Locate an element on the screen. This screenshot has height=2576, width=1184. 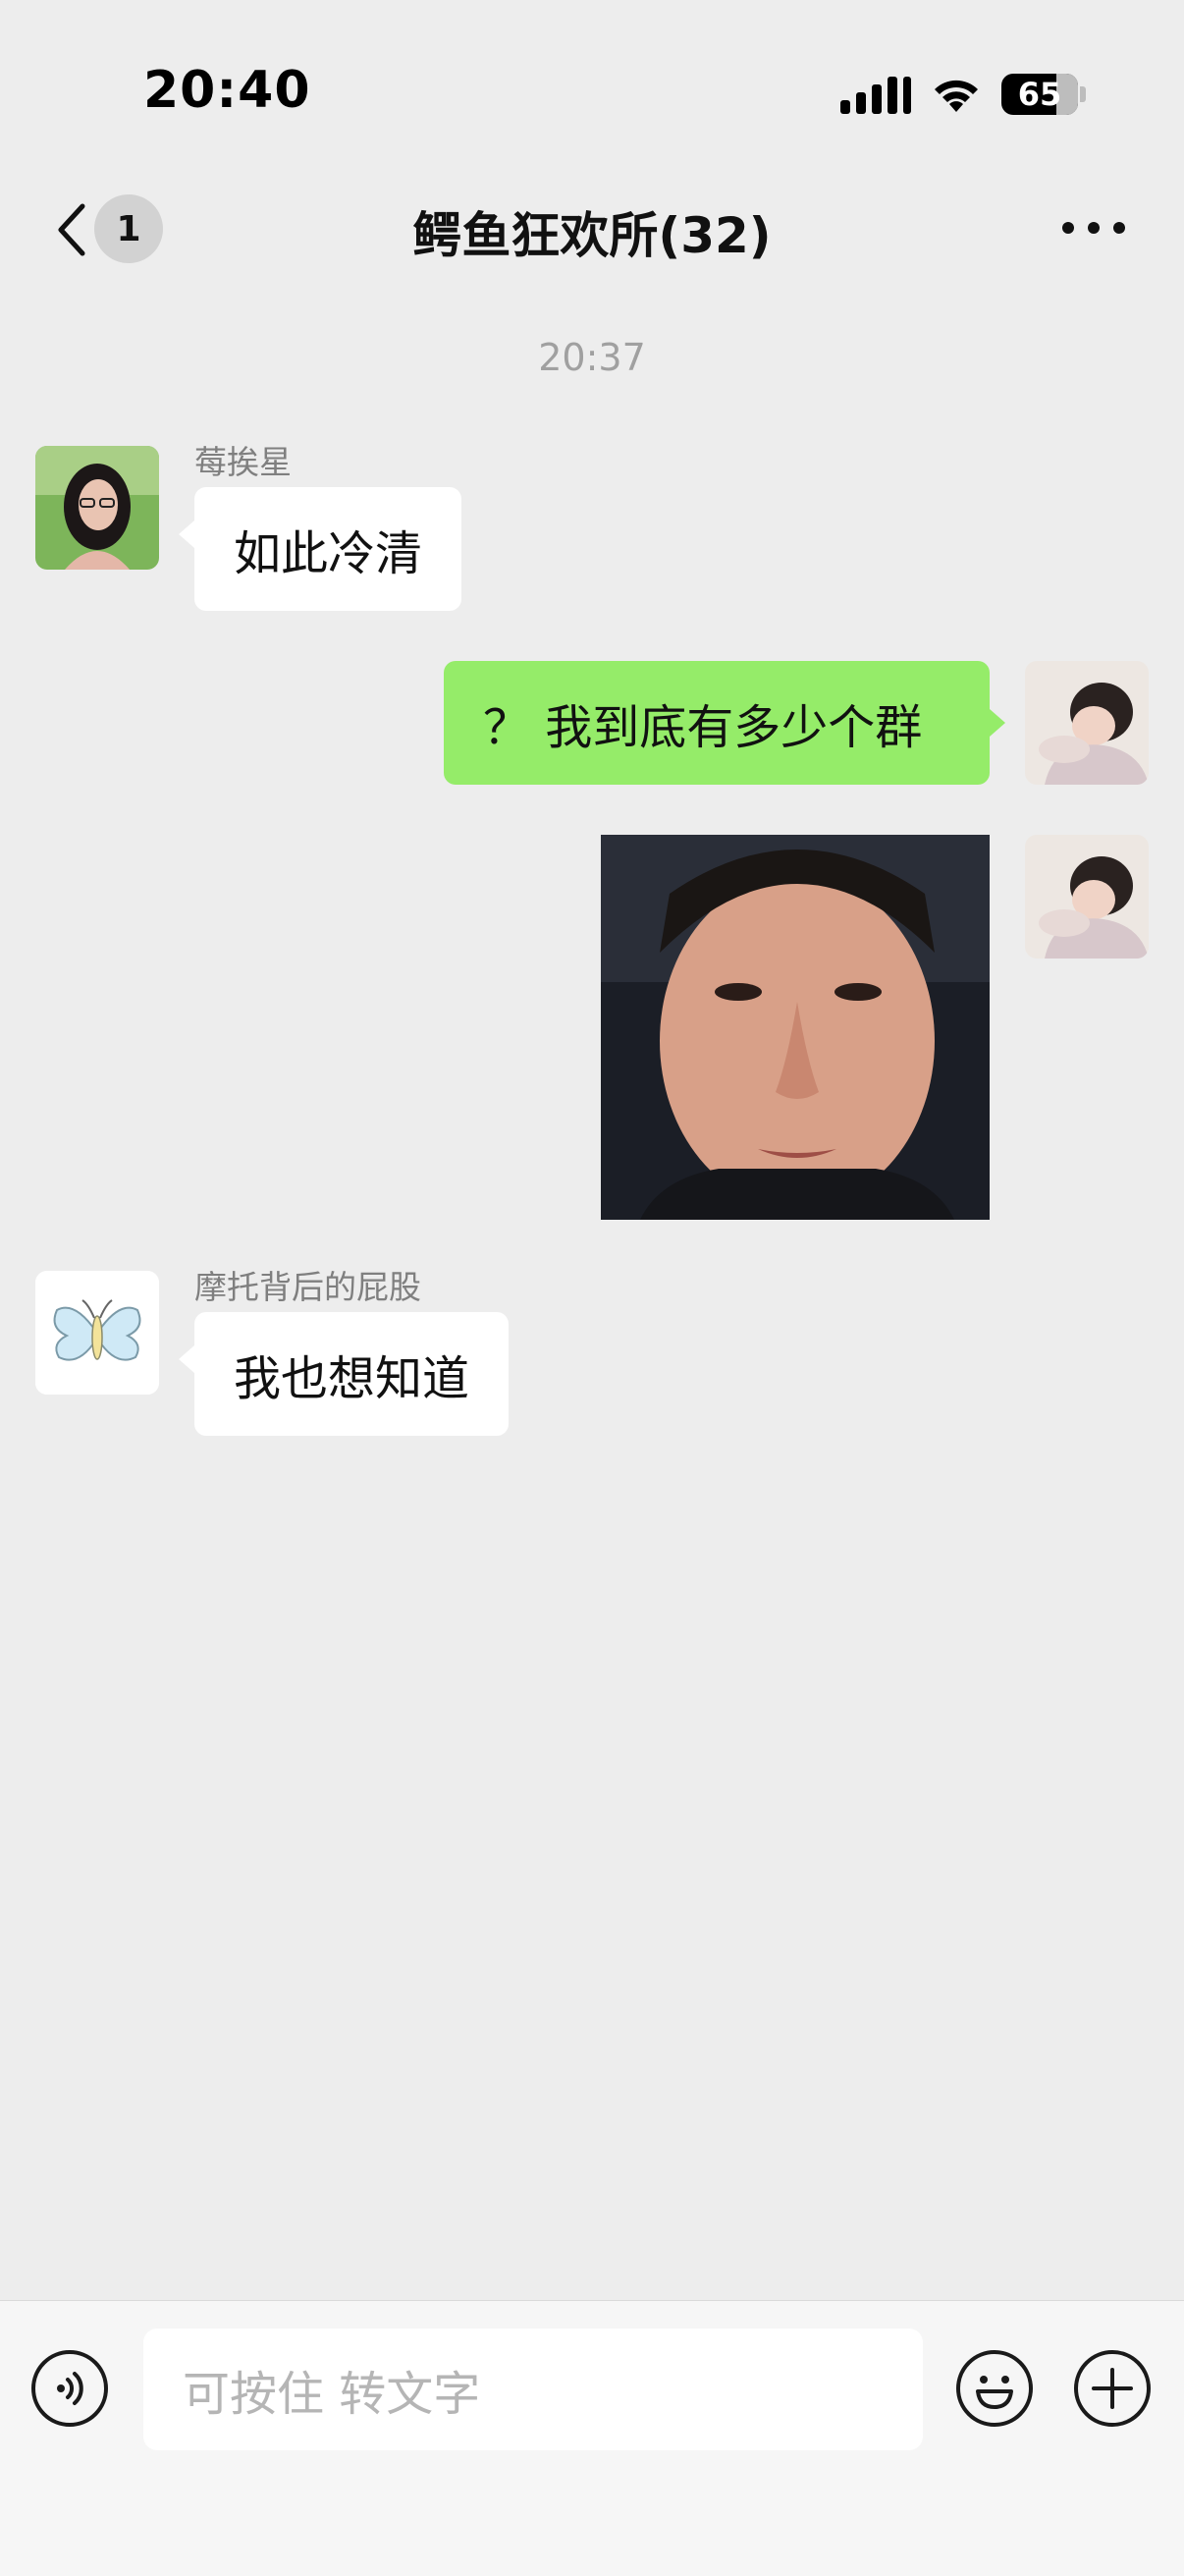
sticker-image is located at coordinates (795, 1028).